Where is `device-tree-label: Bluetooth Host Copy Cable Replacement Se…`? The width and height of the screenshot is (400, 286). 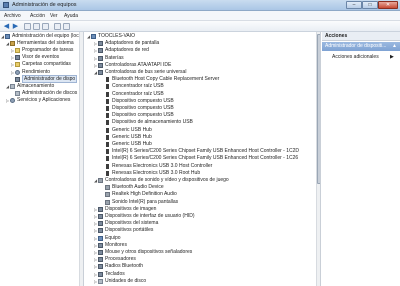 device-tree-label: Bluetooth Host Copy Cable Replacement Se… is located at coordinates (166, 79).